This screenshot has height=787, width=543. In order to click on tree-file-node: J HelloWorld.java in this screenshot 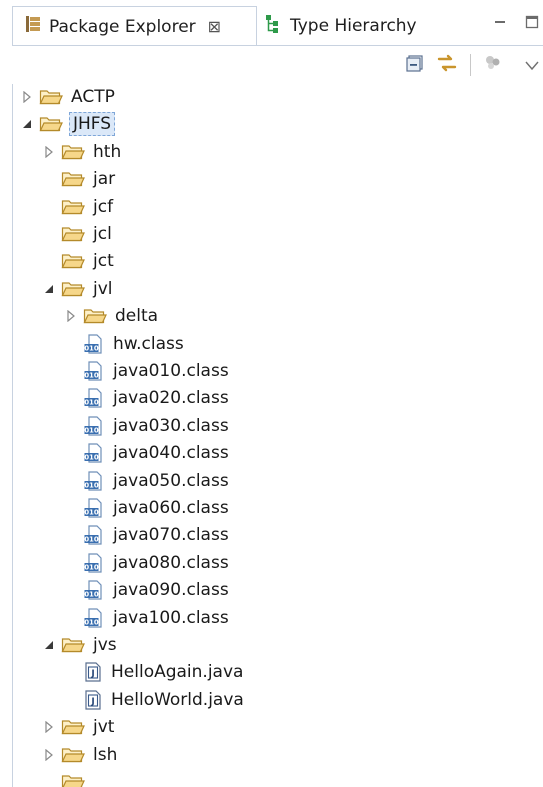, I will do `click(154, 700)`.